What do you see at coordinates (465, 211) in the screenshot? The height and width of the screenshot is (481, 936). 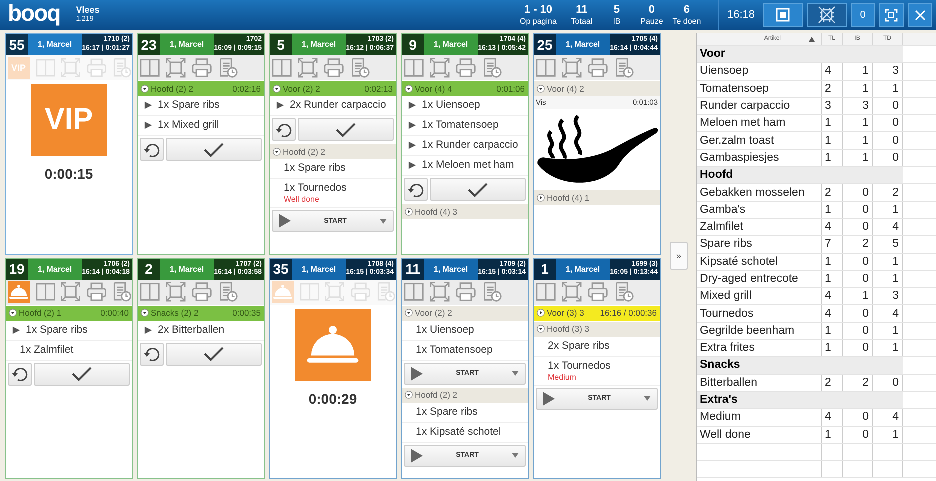 I see `course-header: Hoofd (4) 3` at bounding box center [465, 211].